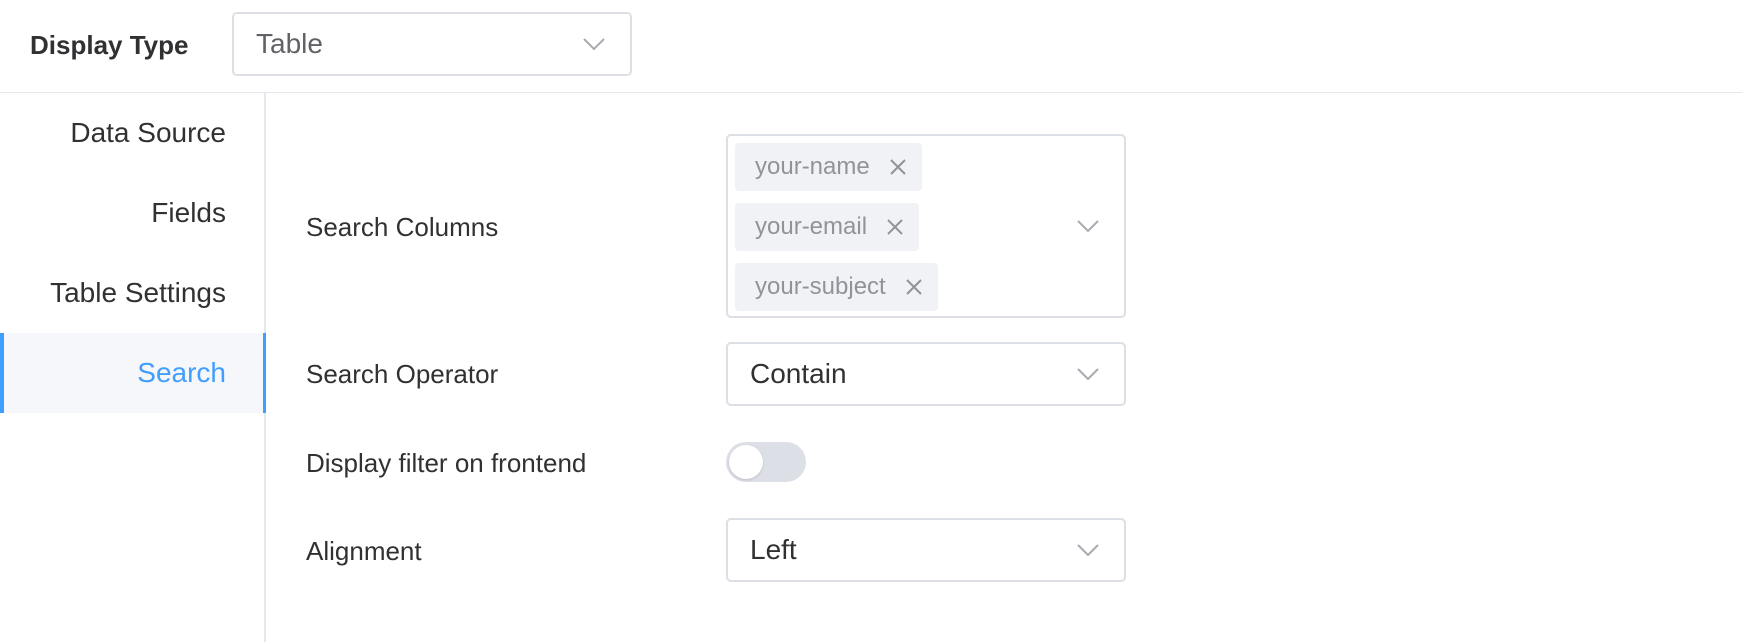 The width and height of the screenshot is (1742, 642). What do you see at coordinates (798, 373) in the screenshot?
I see `search-operator-value: Contain` at bounding box center [798, 373].